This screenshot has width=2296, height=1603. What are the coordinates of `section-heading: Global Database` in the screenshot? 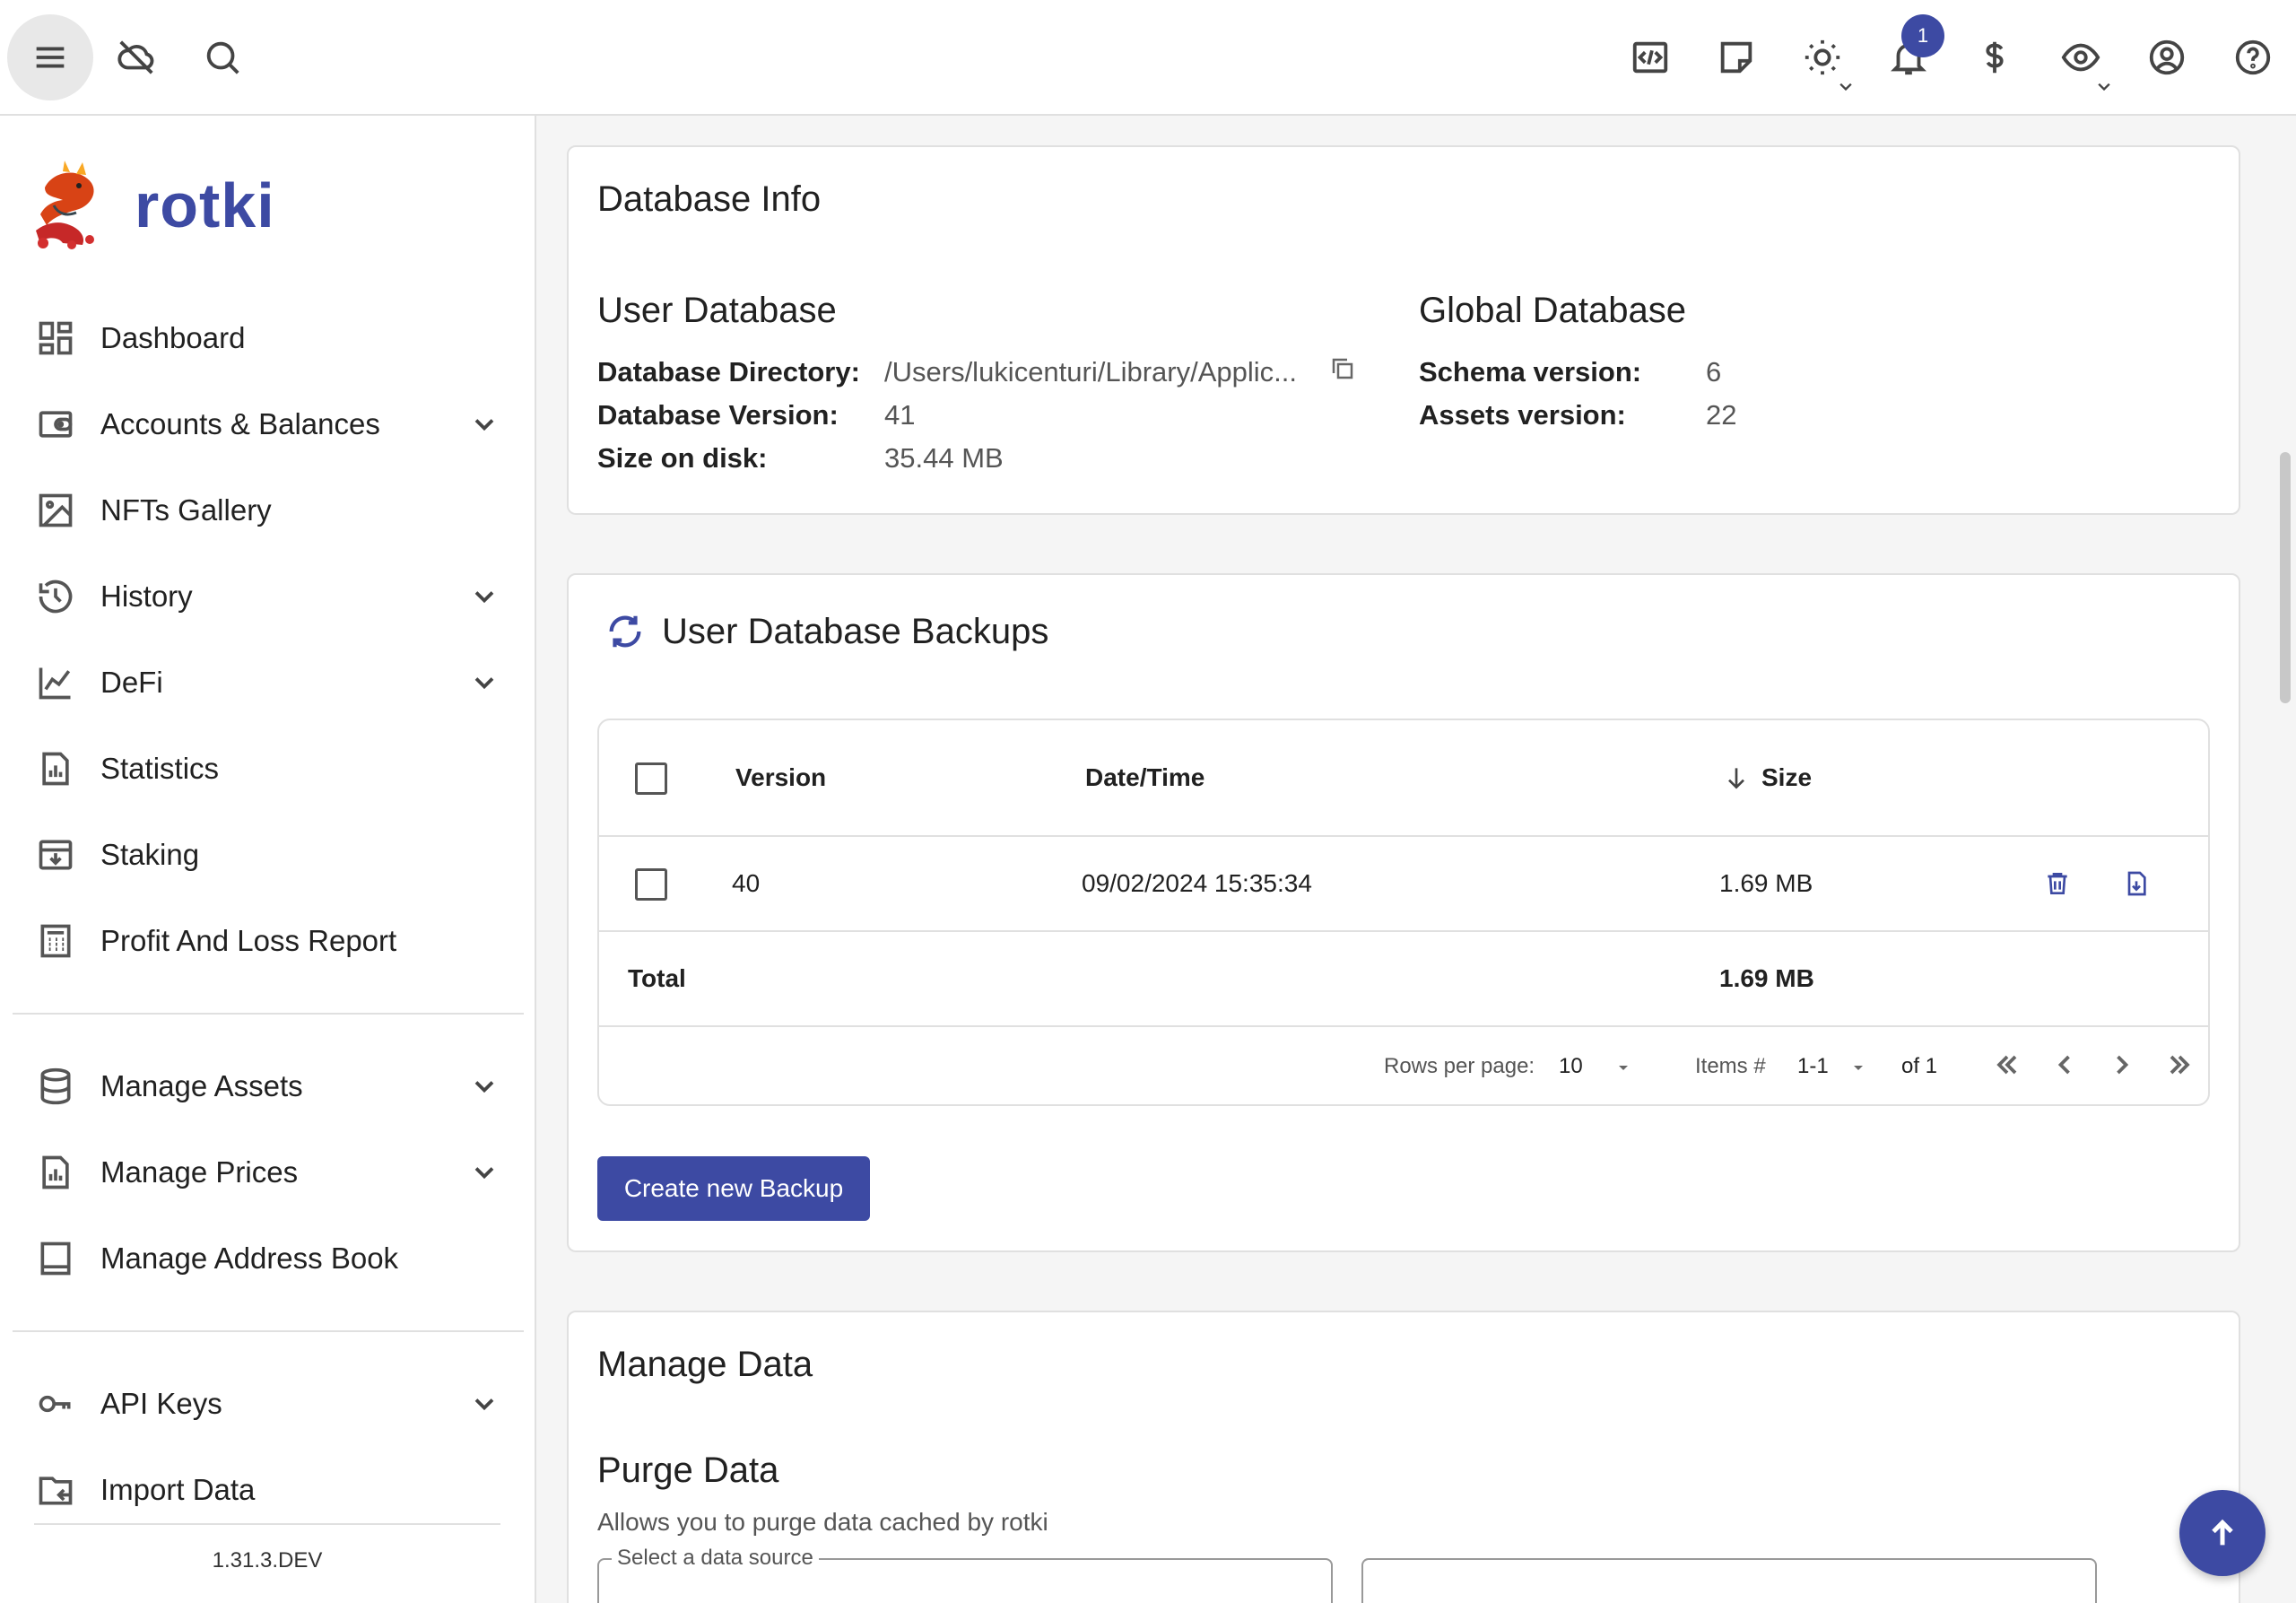 It's located at (1552, 310).